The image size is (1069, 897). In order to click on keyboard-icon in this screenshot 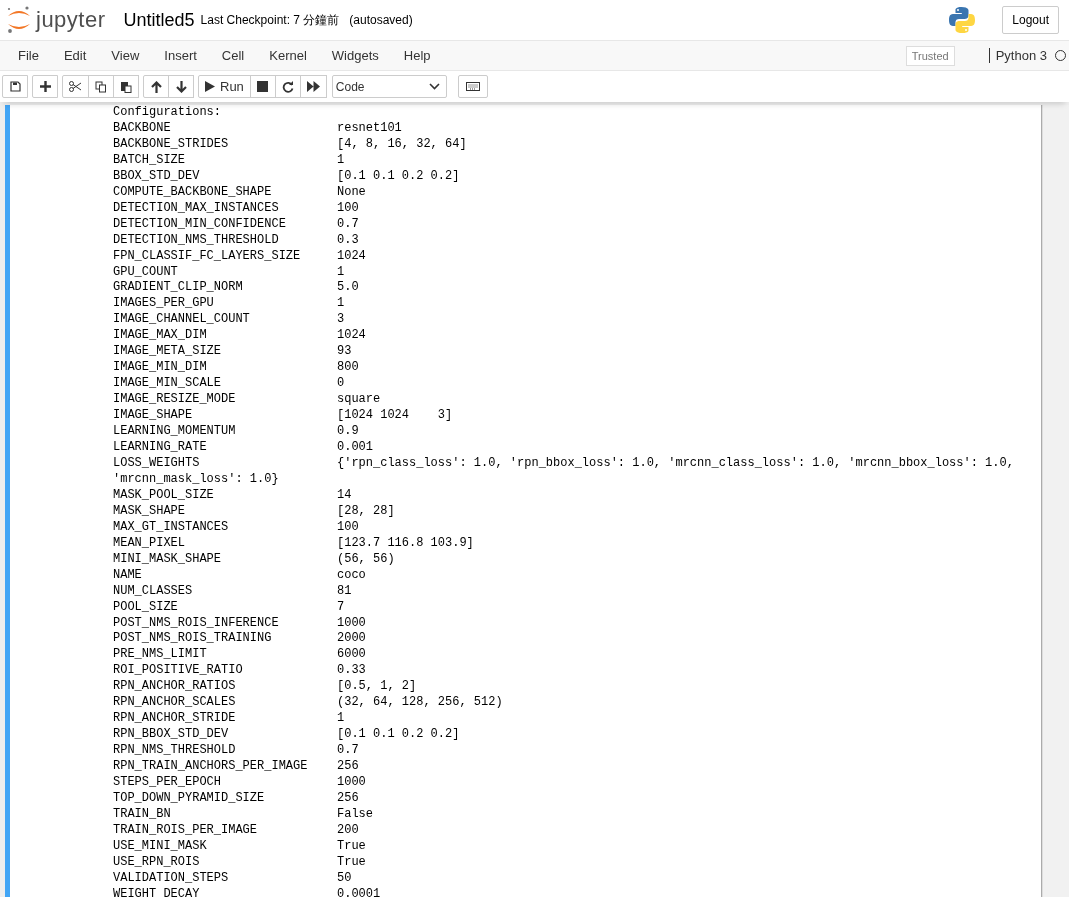, I will do `click(472, 86)`.